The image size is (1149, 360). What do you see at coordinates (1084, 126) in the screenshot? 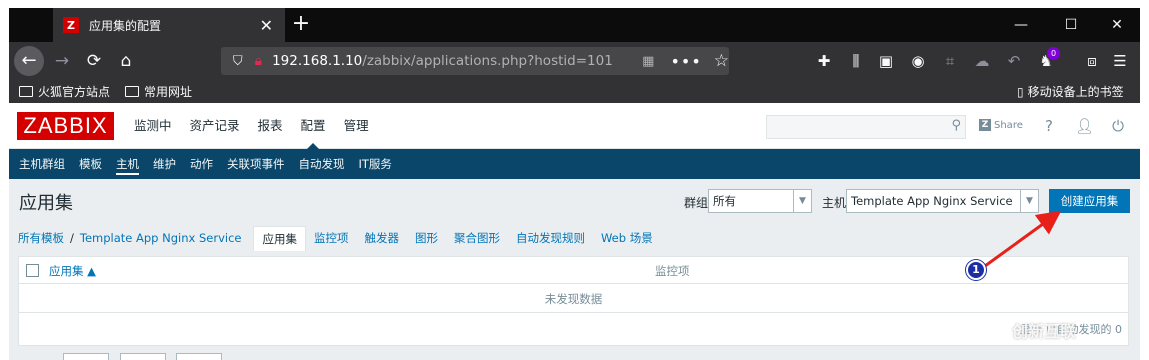
I see `user-profile-icon: 👤︎` at bounding box center [1084, 126].